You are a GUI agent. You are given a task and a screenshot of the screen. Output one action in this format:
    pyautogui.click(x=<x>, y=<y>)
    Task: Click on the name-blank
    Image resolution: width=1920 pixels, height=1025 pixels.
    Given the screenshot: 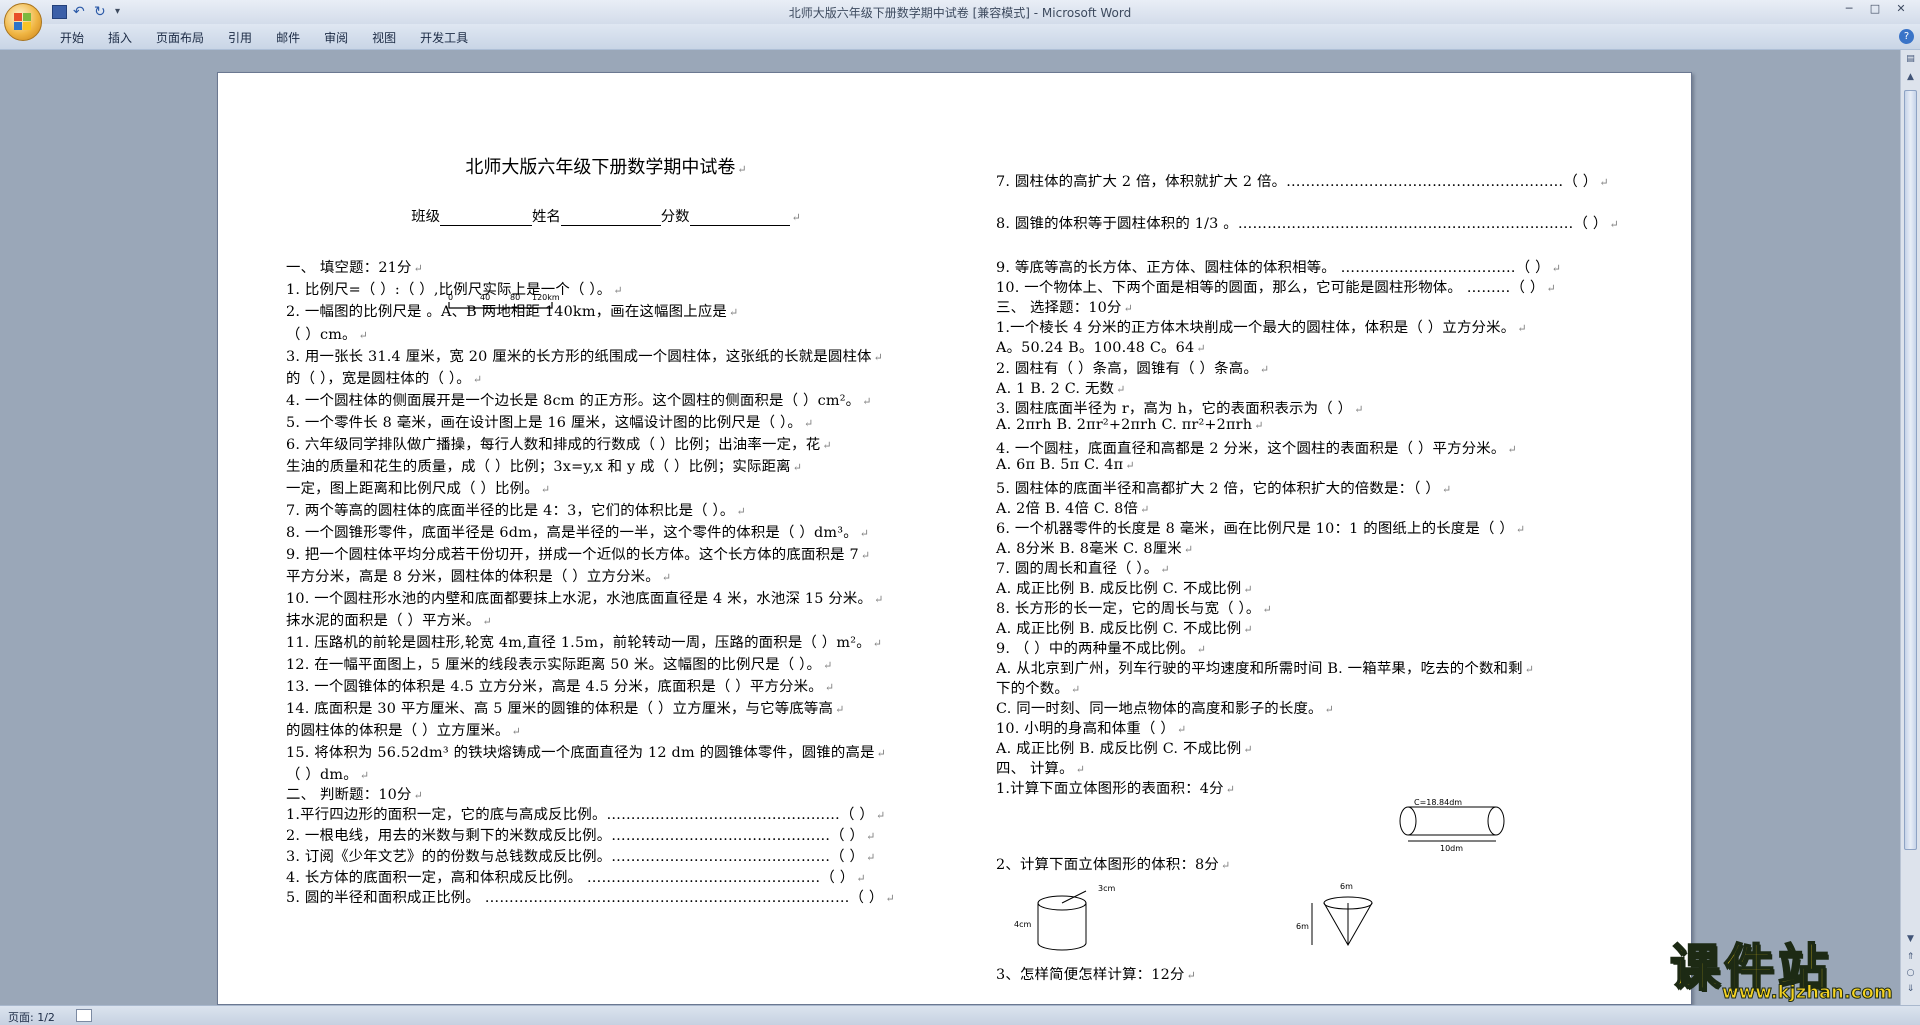 What is the action you would take?
    pyautogui.click(x=610, y=219)
    